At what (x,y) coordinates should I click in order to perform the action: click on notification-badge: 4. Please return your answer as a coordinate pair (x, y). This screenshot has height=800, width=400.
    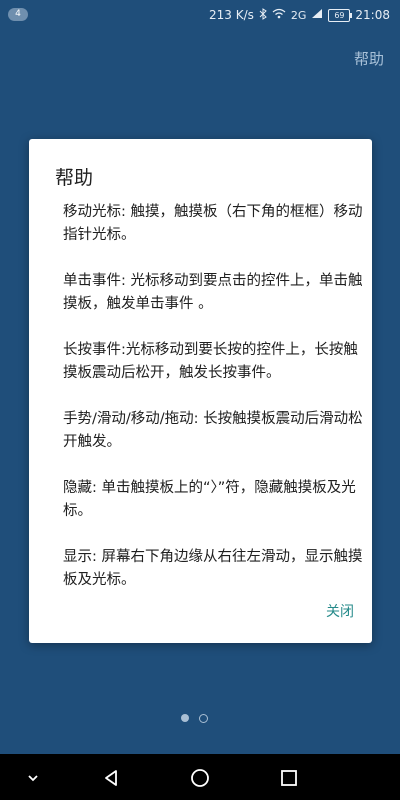
    Looking at the image, I should click on (18, 14).